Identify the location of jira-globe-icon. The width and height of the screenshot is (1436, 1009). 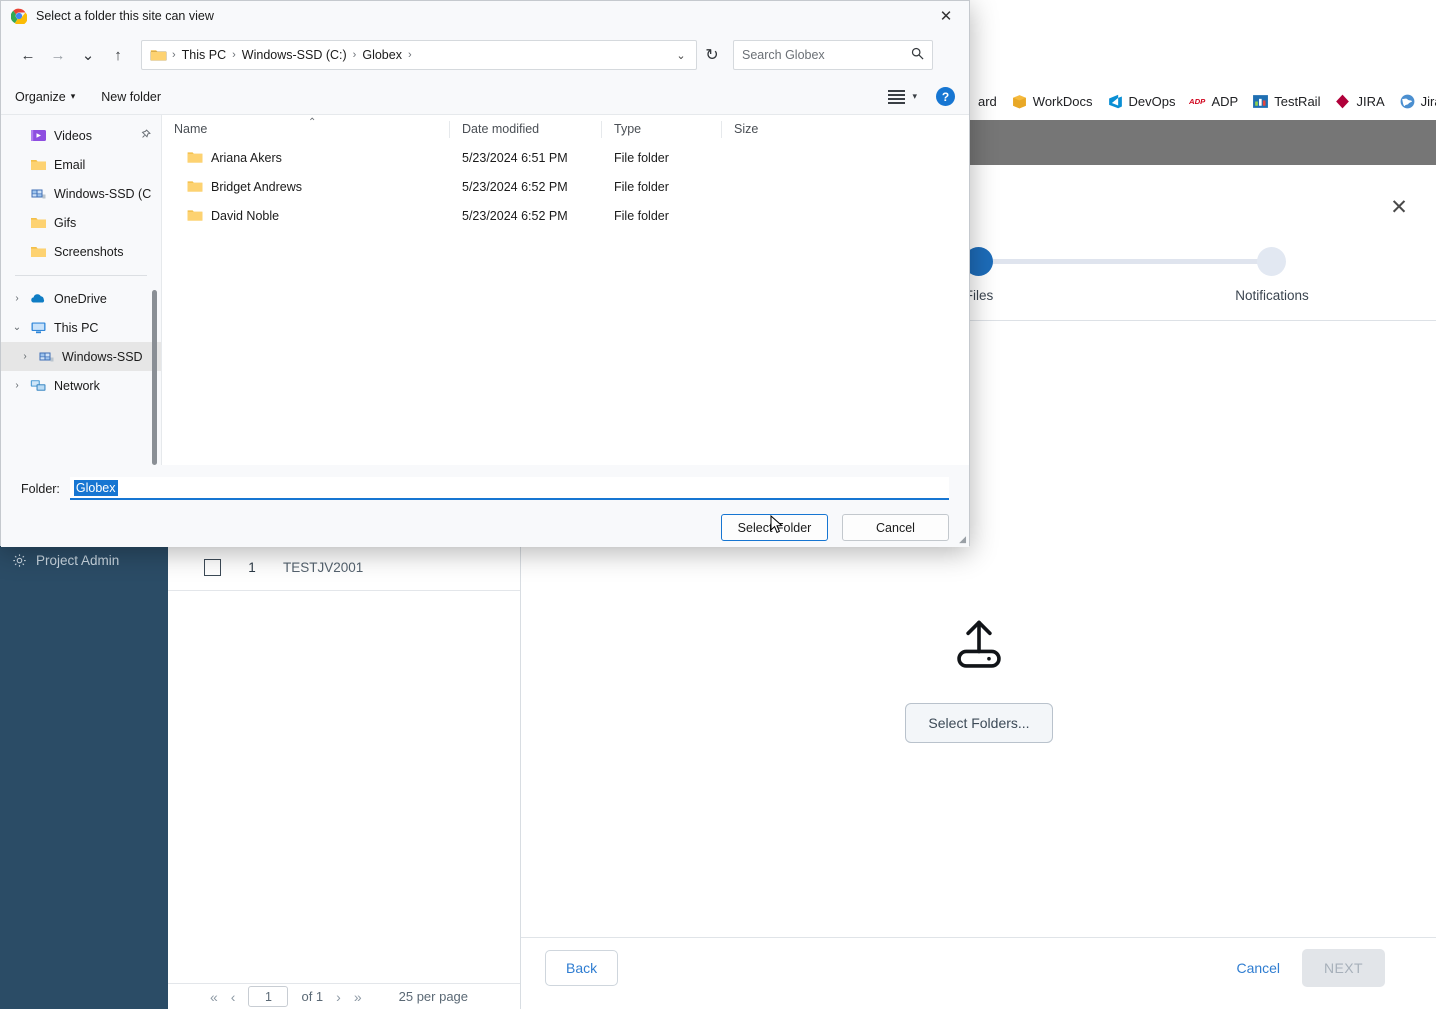
(1407, 101).